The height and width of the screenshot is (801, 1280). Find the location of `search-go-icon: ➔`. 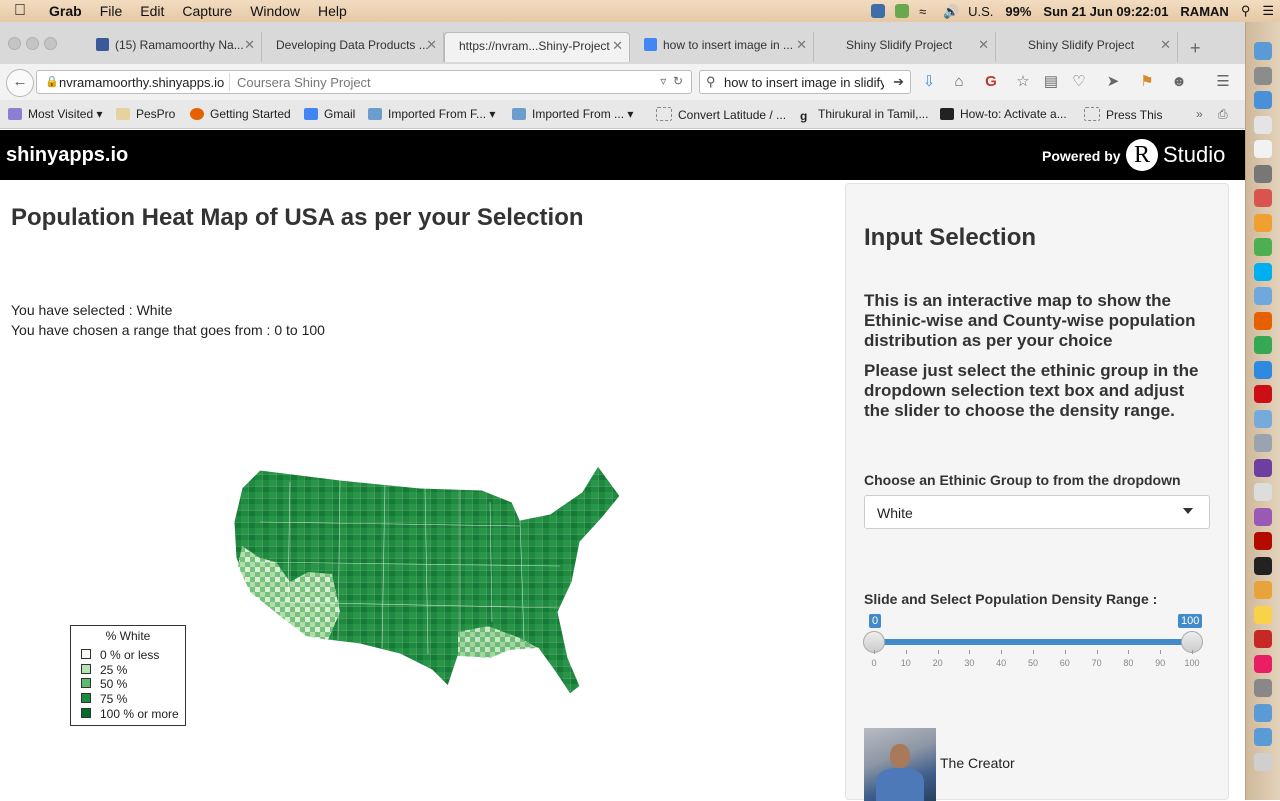

search-go-icon: ➔ is located at coordinates (898, 82).